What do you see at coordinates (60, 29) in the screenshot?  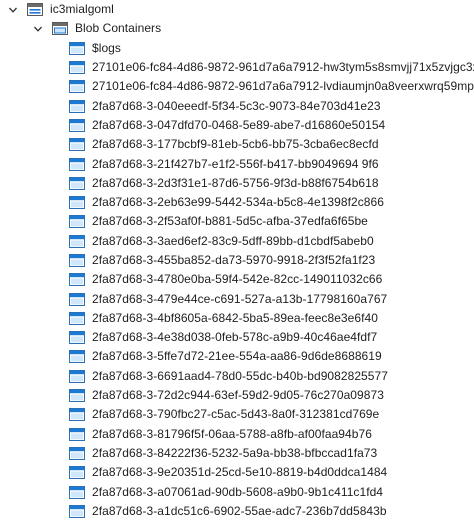 I see `blob-containers-icon` at bounding box center [60, 29].